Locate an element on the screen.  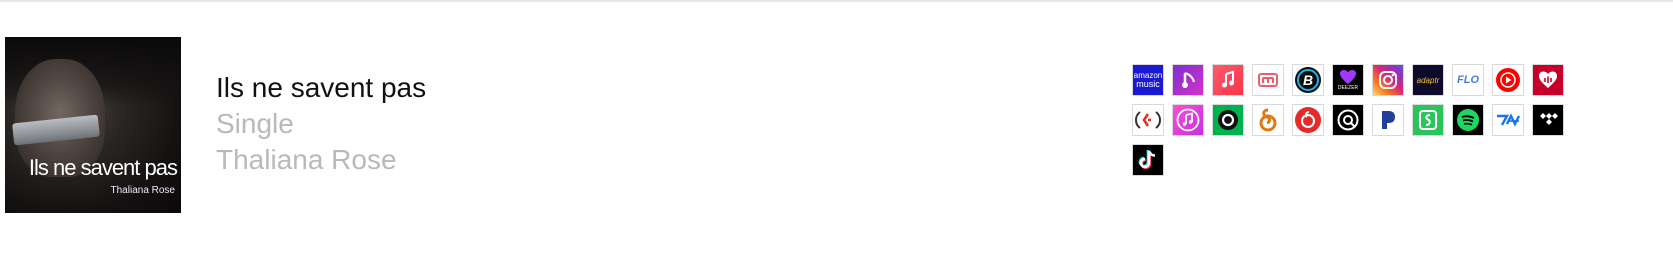
release-title: Ils ne savent pas is located at coordinates (321, 87).